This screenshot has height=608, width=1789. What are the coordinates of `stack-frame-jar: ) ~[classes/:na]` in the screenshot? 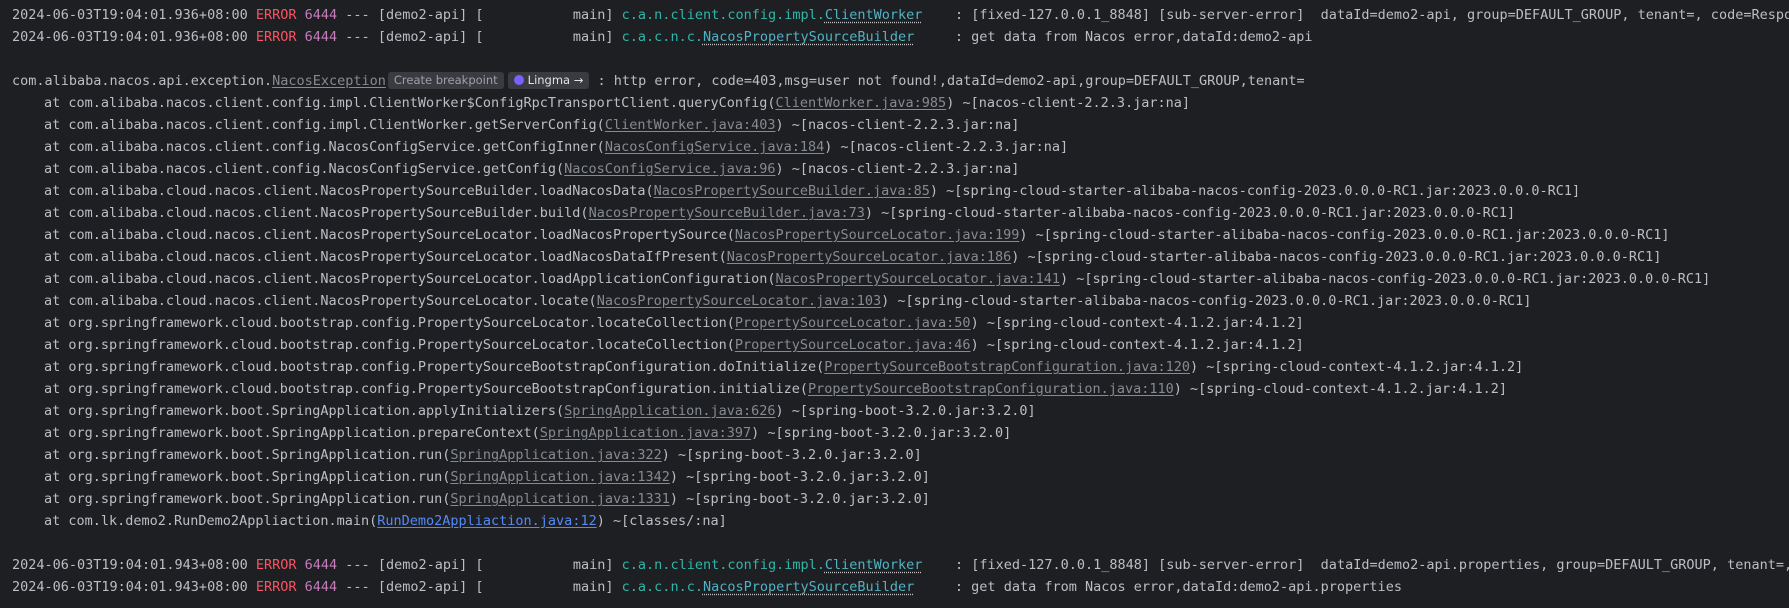 It's located at (661, 521).